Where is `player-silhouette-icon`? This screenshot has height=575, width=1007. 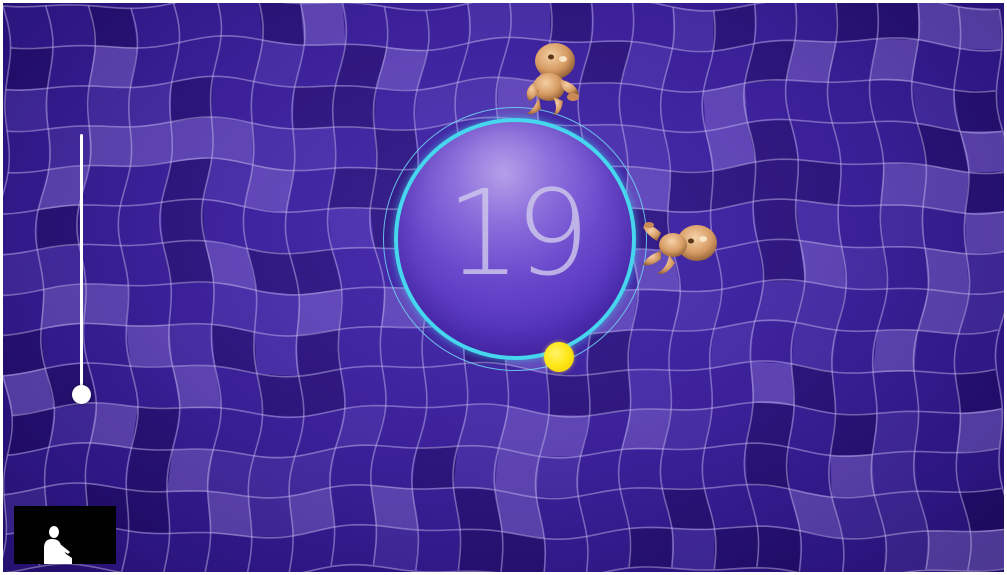 player-silhouette-icon is located at coordinates (58, 545).